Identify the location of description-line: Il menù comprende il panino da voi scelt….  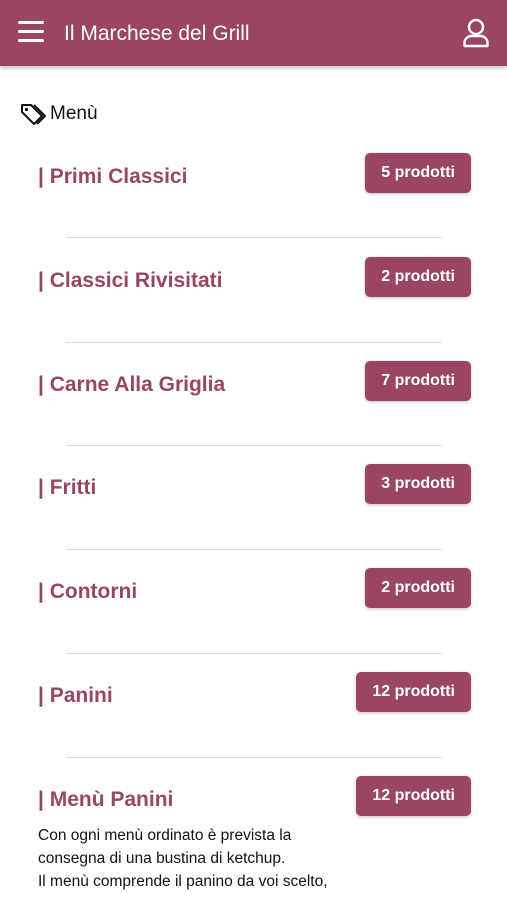
(183, 881).